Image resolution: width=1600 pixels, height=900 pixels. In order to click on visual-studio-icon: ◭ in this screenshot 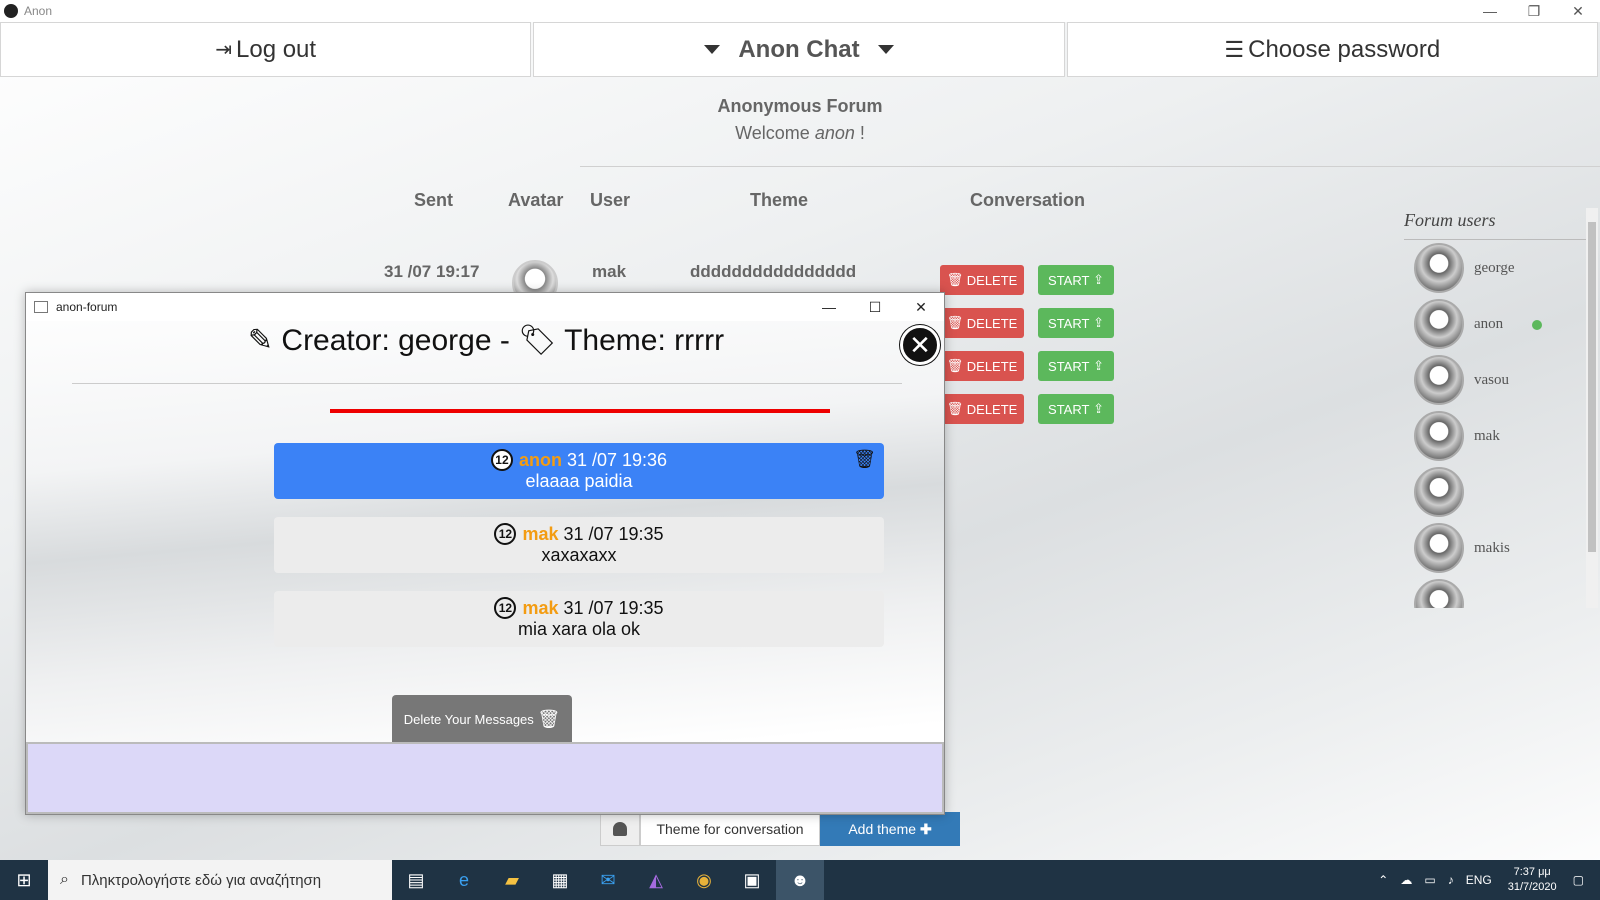, I will do `click(656, 880)`.